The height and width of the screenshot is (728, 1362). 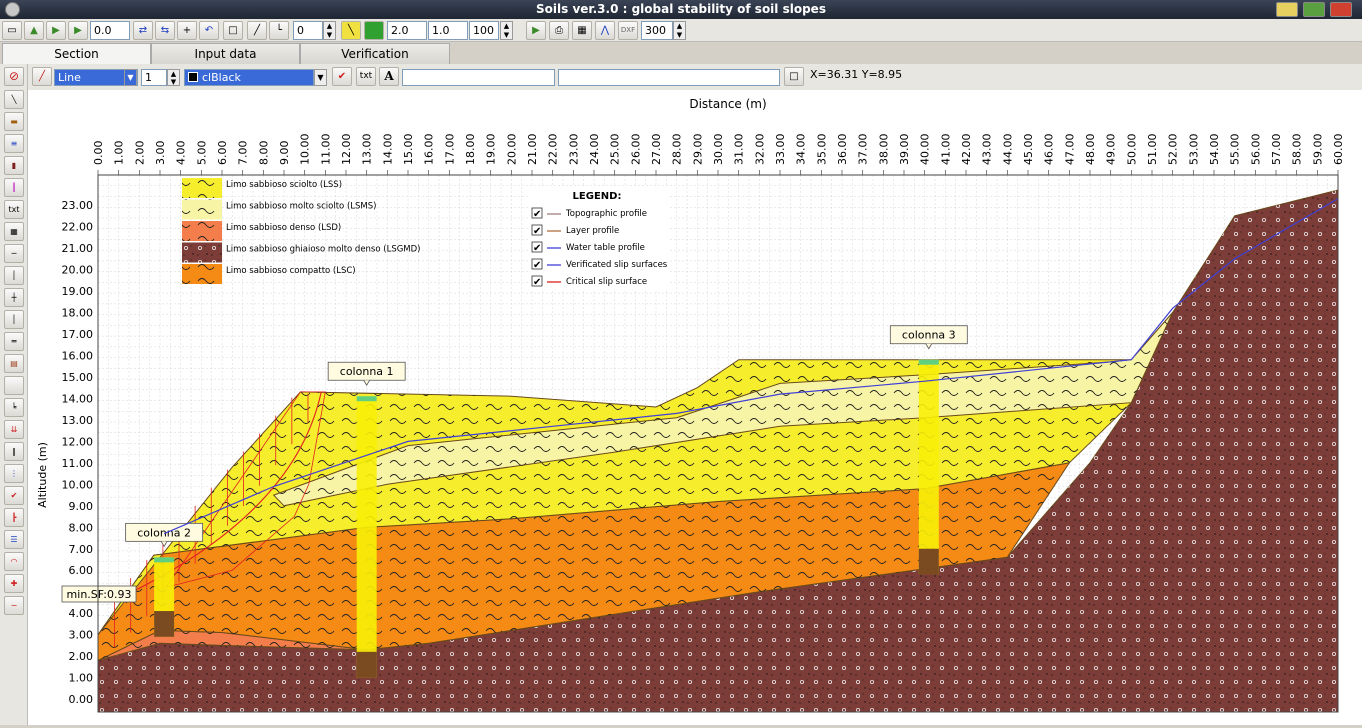 What do you see at coordinates (209, 30) in the screenshot?
I see `undo-icon: ↶` at bounding box center [209, 30].